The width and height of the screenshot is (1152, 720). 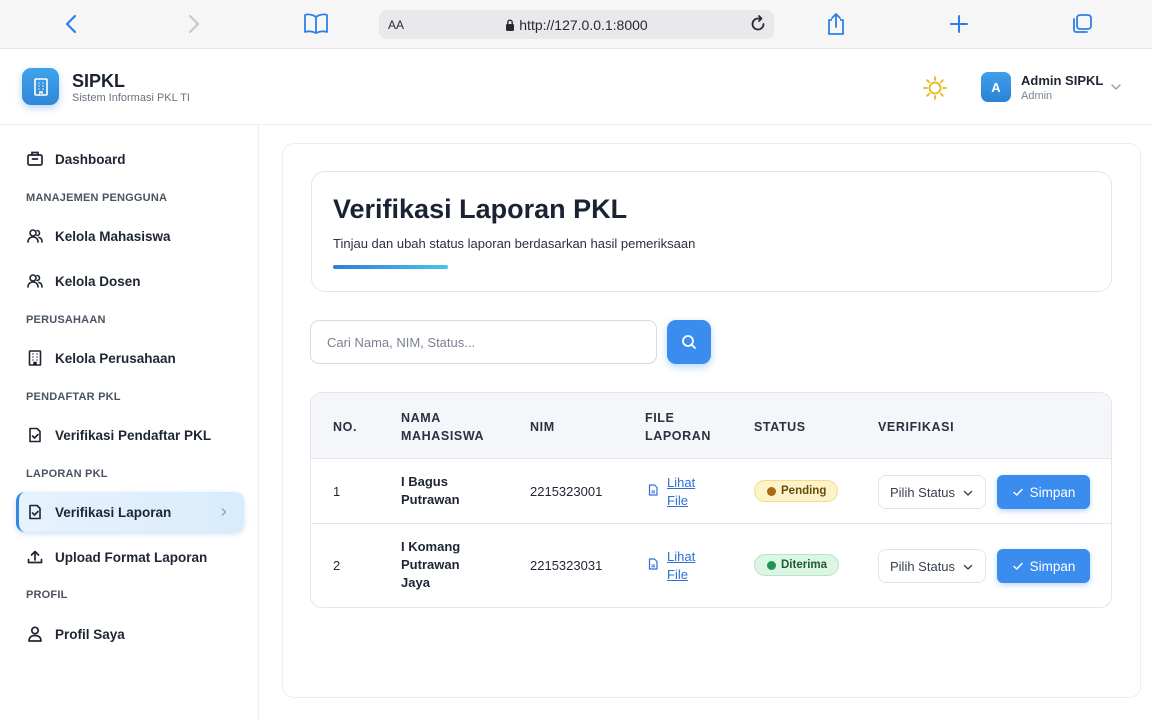 What do you see at coordinates (345, 427) in the screenshot?
I see `column-header-no: NO.` at bounding box center [345, 427].